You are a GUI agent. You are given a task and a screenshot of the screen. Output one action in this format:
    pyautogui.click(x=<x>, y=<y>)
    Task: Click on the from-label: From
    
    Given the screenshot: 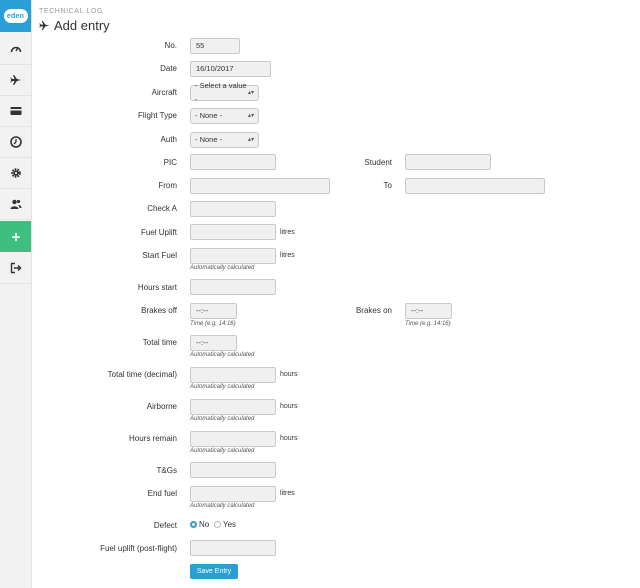 What is the action you would take?
    pyautogui.click(x=167, y=185)
    